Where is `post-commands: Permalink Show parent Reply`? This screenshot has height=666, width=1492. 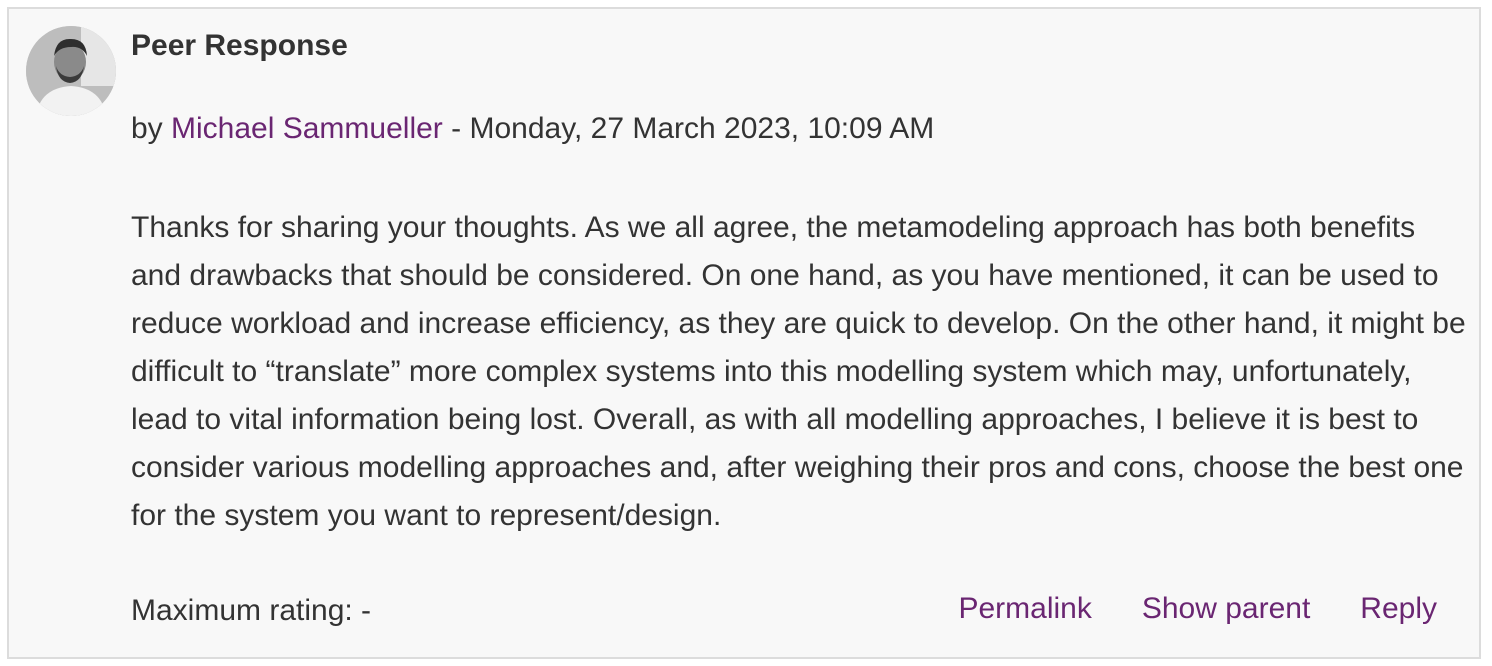
post-commands: Permalink Show parent Reply is located at coordinates (1197, 609).